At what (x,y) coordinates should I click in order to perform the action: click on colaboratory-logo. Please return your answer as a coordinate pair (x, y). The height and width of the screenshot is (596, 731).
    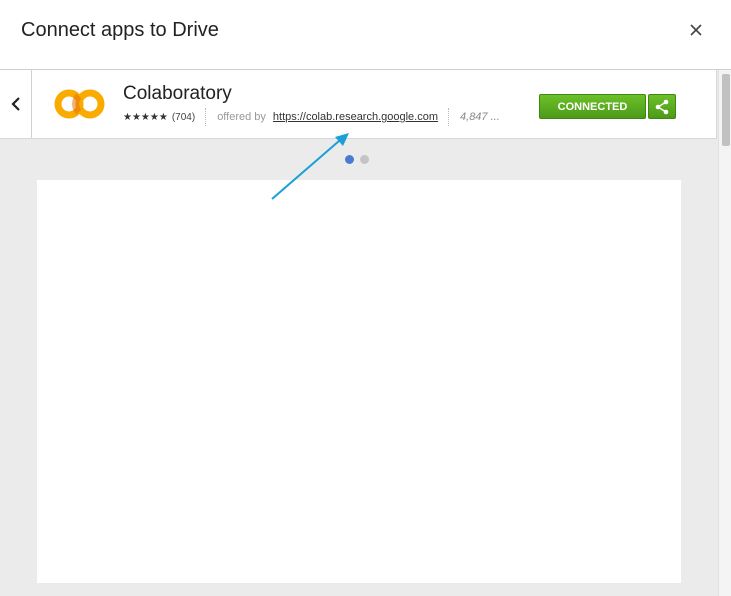
    Looking at the image, I should click on (79, 104).